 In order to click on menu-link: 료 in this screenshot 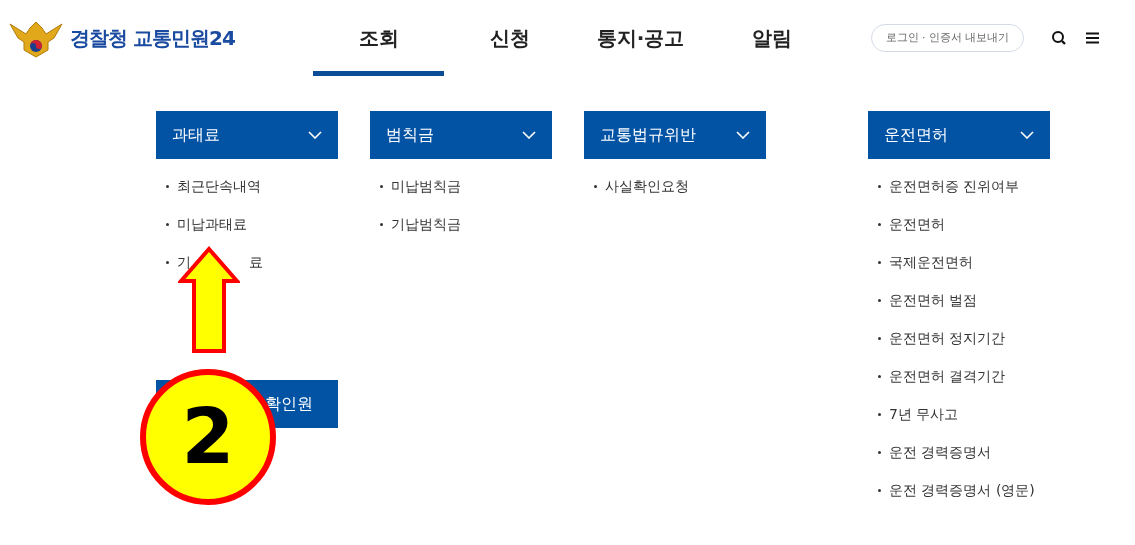, I will do `click(256, 262)`.